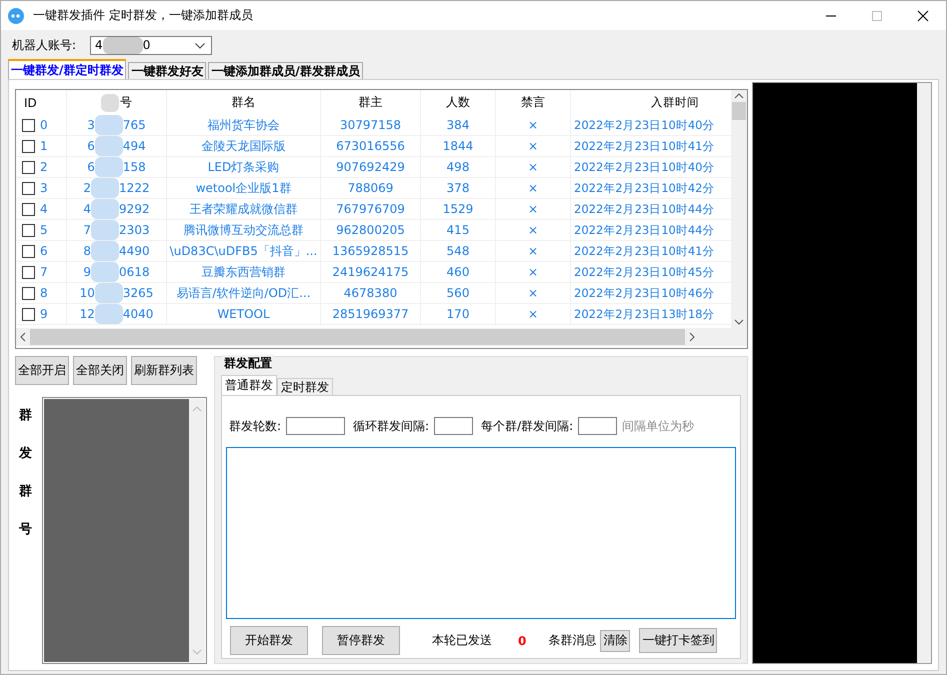  What do you see at coordinates (522, 641) in the screenshot?
I see `sent-count: 0` at bounding box center [522, 641].